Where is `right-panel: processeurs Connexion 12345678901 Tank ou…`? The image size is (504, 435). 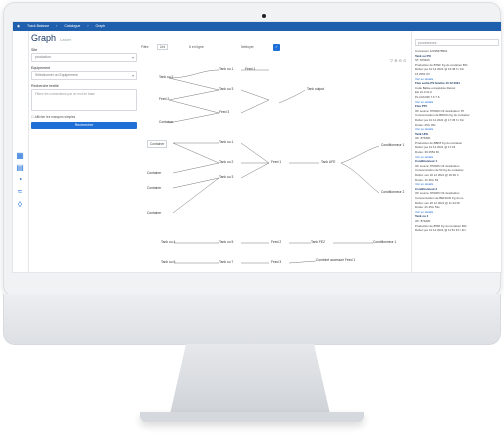
right-panel: processeurs Connexion 12345678901 Tank ou… is located at coordinates (456, 151).